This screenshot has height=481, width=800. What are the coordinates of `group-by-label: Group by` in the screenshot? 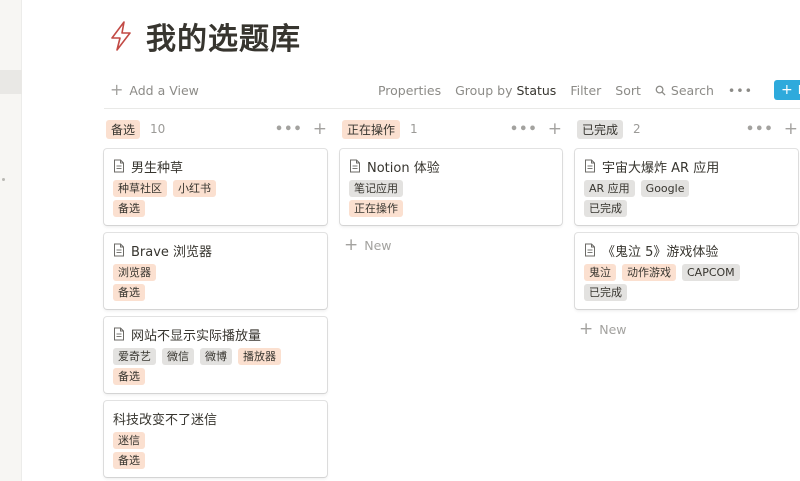 It's located at (484, 90).